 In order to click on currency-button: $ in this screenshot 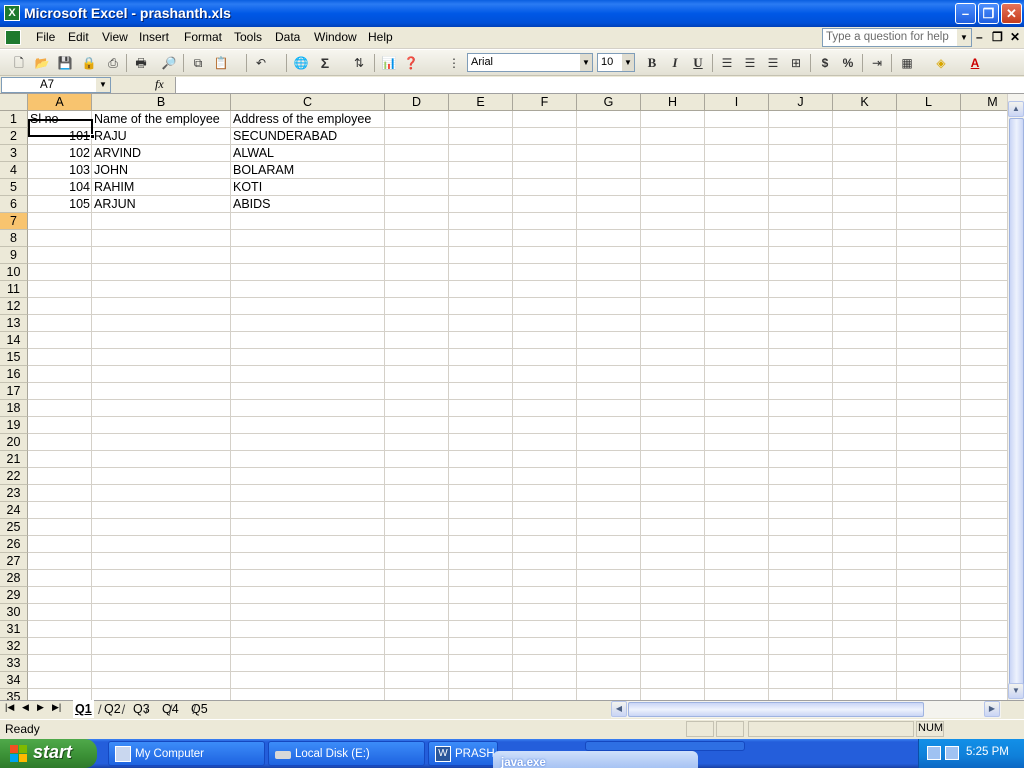, I will do `click(825, 63)`.